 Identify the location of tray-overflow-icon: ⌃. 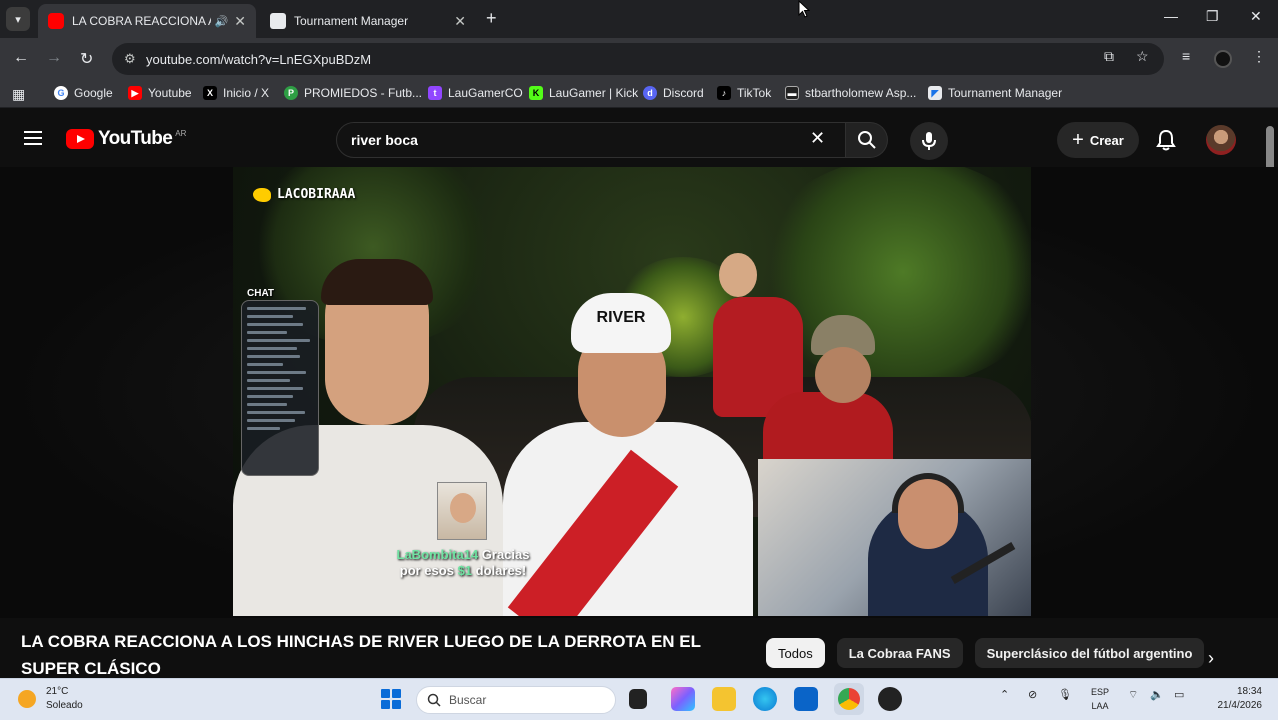
(1004, 694).